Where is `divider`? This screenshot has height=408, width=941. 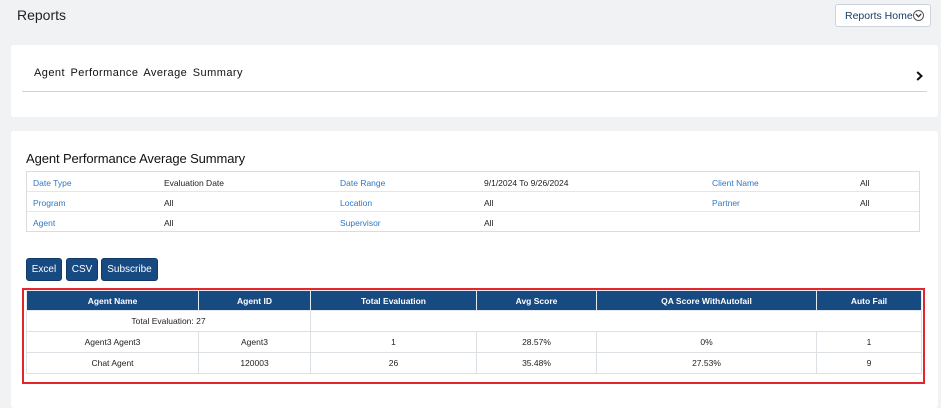
divider is located at coordinates (474, 91).